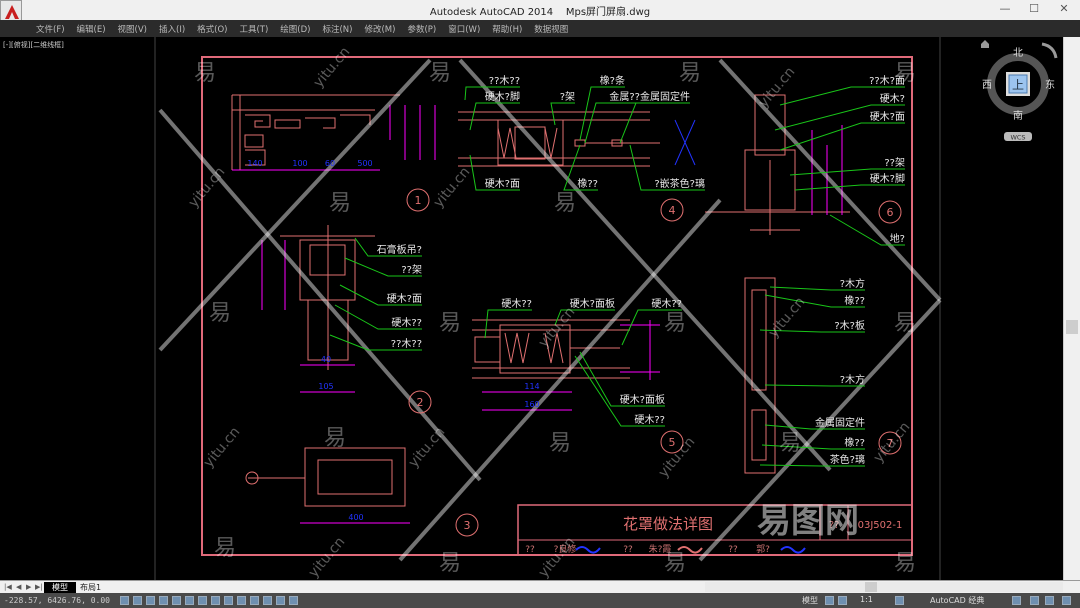  I want to click on layout-icon, so click(829, 600).